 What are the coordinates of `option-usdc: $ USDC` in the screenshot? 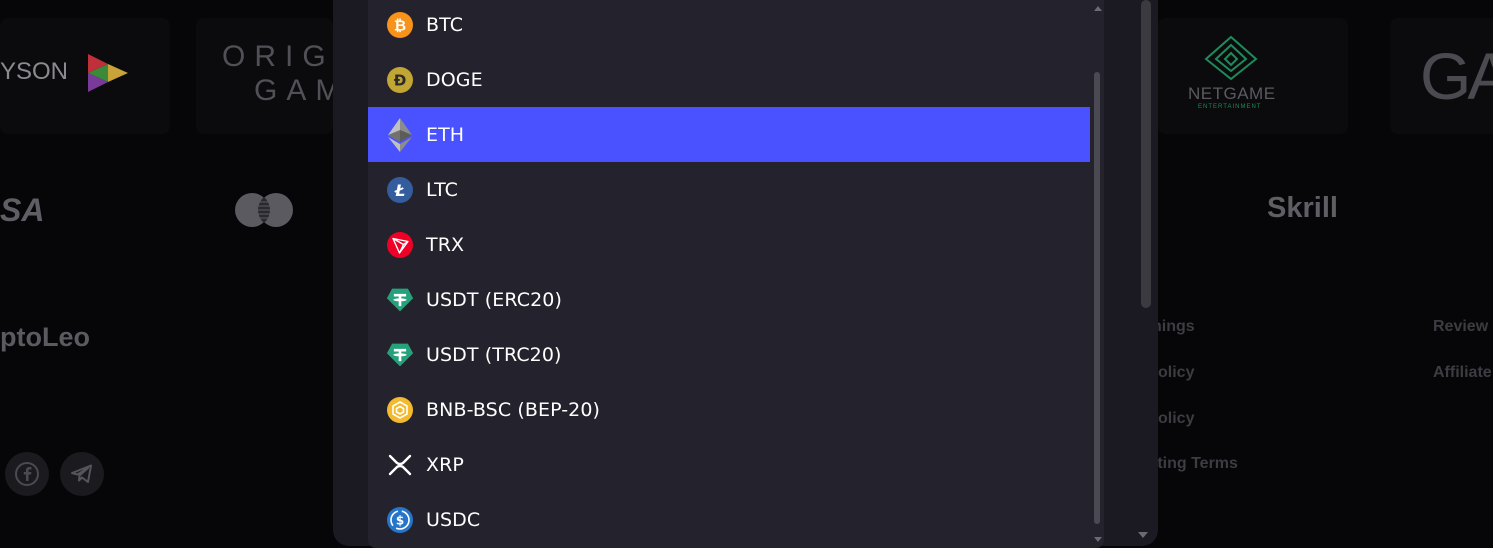 It's located at (729, 519).